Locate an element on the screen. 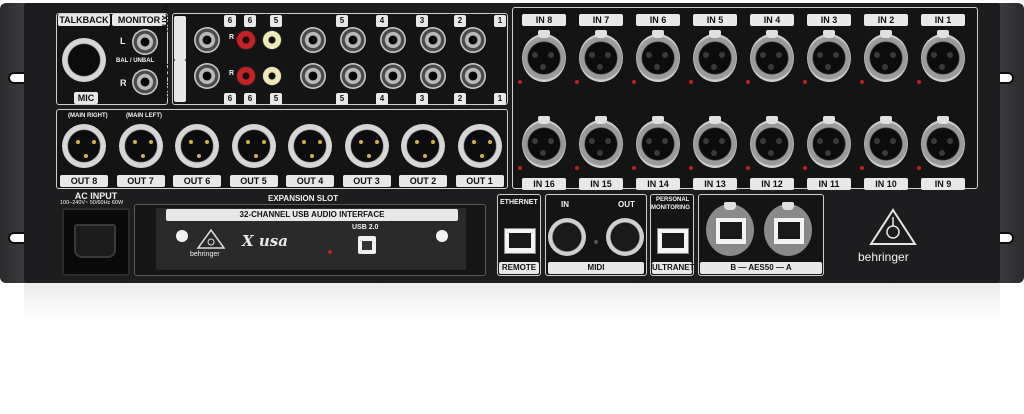 Image resolution: width=1024 pixels, height=414 pixels. aux-r-label: R is located at coordinates (232, 37).